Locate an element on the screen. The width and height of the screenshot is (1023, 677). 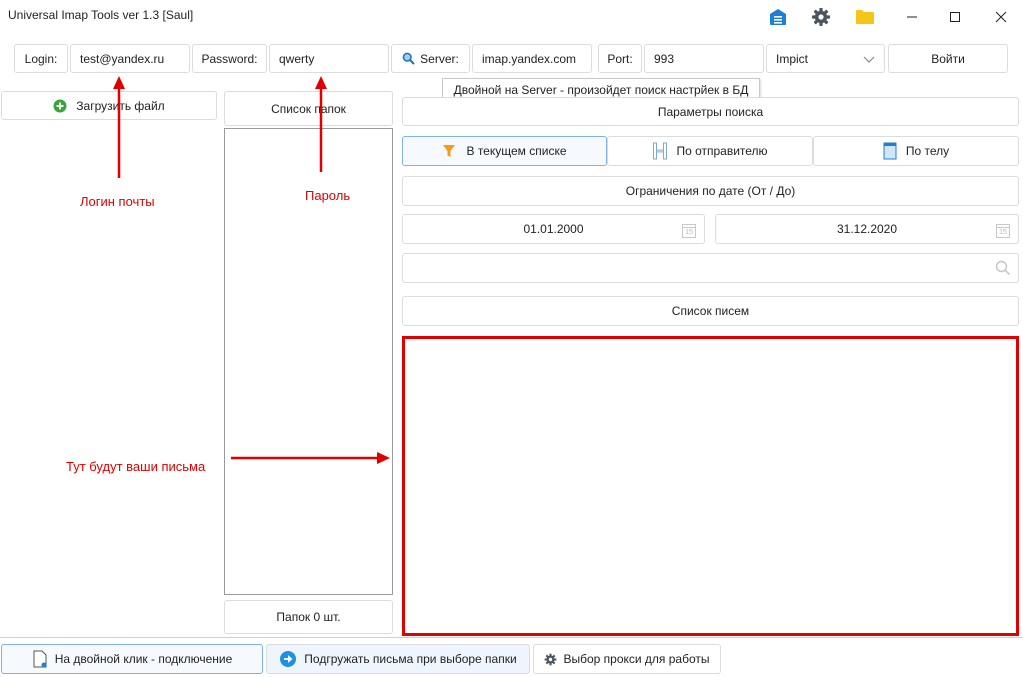
double-click-connect-button: На двойной клик - подключение is located at coordinates (132, 659).